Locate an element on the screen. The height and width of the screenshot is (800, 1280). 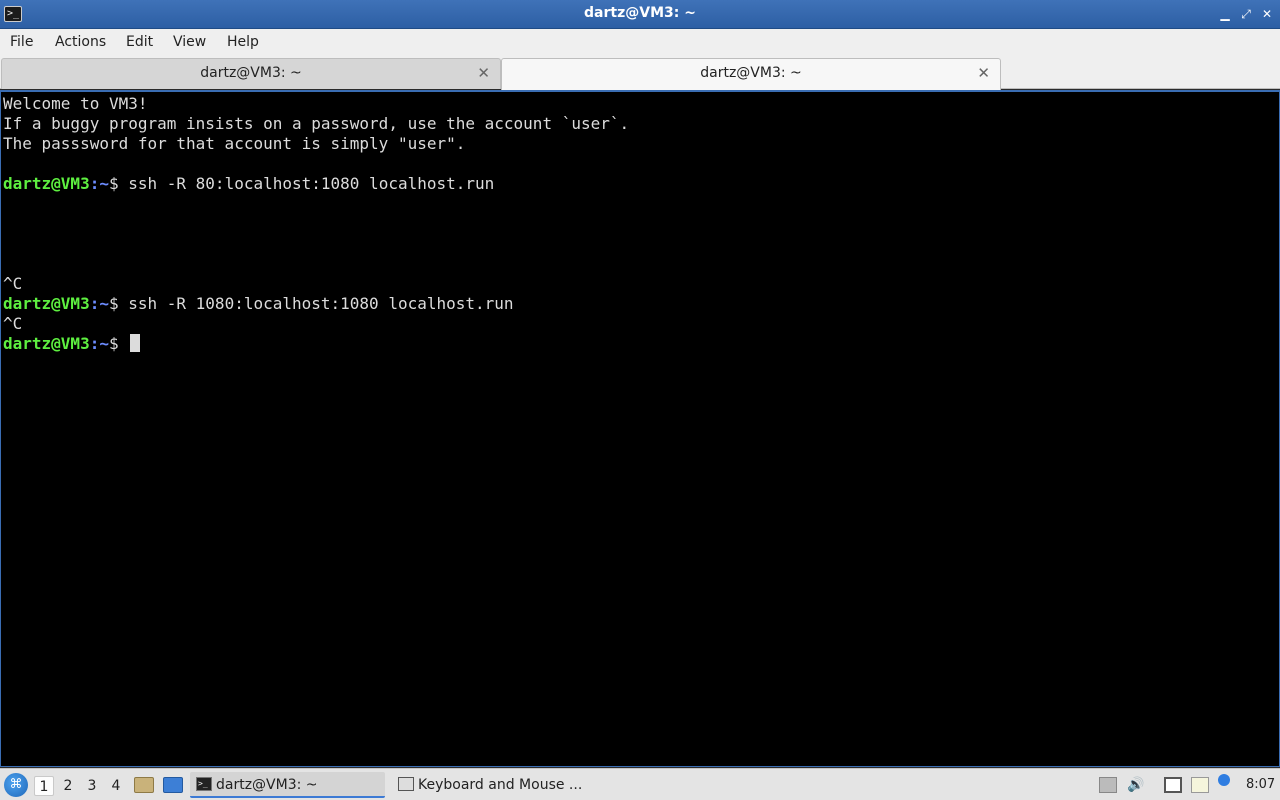
menu-view: View is located at coordinates (189, 42).